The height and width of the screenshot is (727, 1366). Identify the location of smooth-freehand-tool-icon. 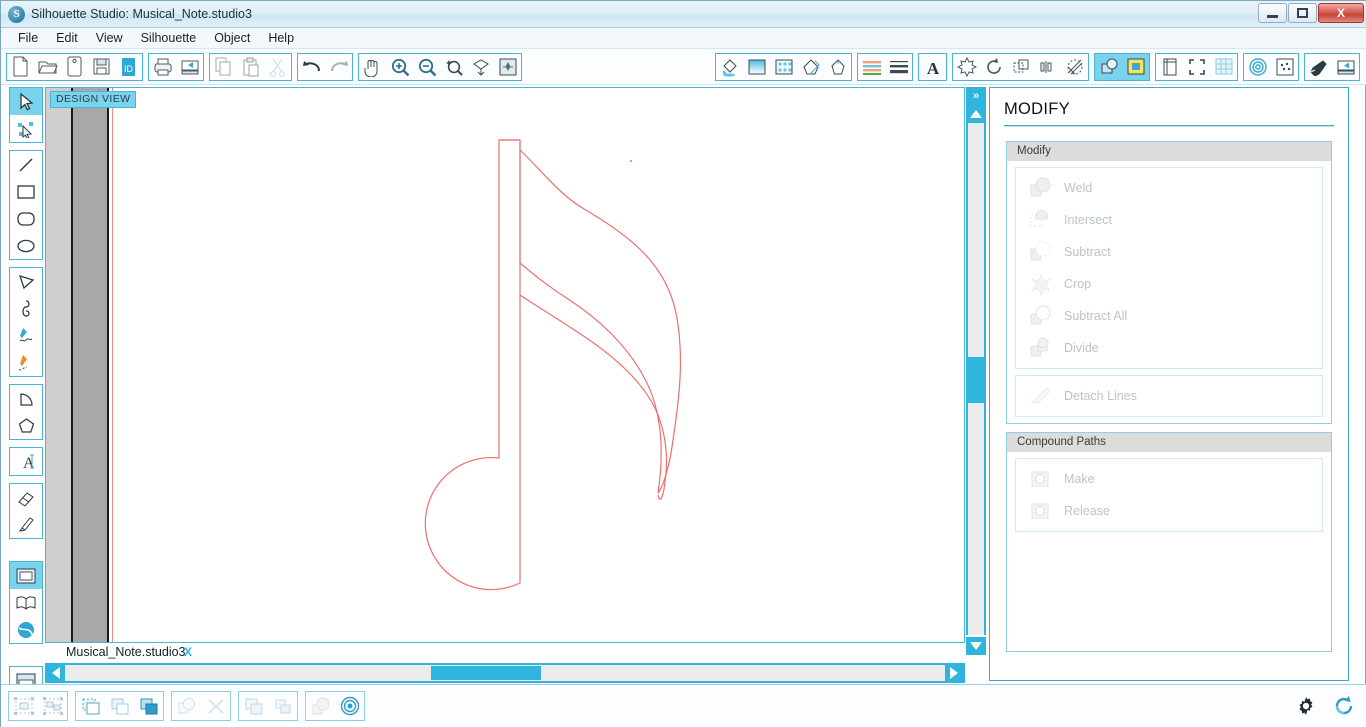
(26, 362).